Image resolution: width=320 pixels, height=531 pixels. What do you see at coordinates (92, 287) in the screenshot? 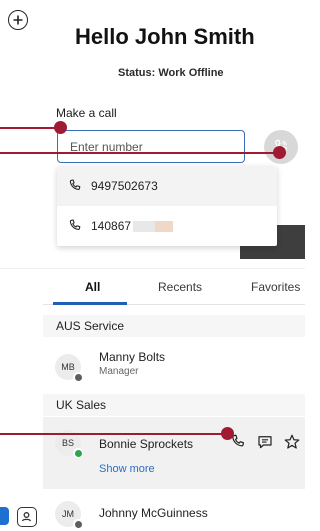
I see `tab-all: All` at bounding box center [92, 287].